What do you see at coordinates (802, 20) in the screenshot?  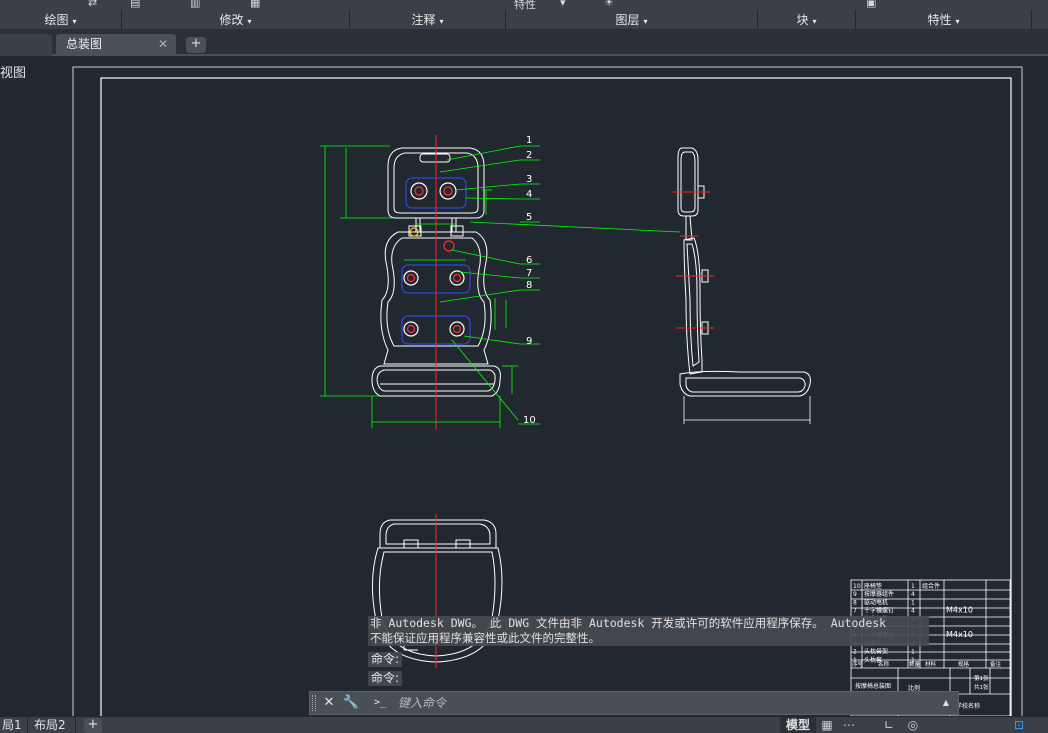 I see `panel-block-label: 块` at bounding box center [802, 20].